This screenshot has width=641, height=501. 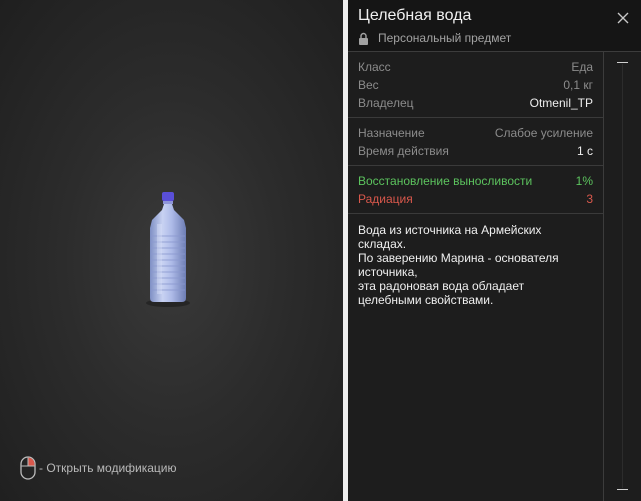 I want to click on panel-header: Целебная вода Персональный предмет, so click(x=494, y=26).